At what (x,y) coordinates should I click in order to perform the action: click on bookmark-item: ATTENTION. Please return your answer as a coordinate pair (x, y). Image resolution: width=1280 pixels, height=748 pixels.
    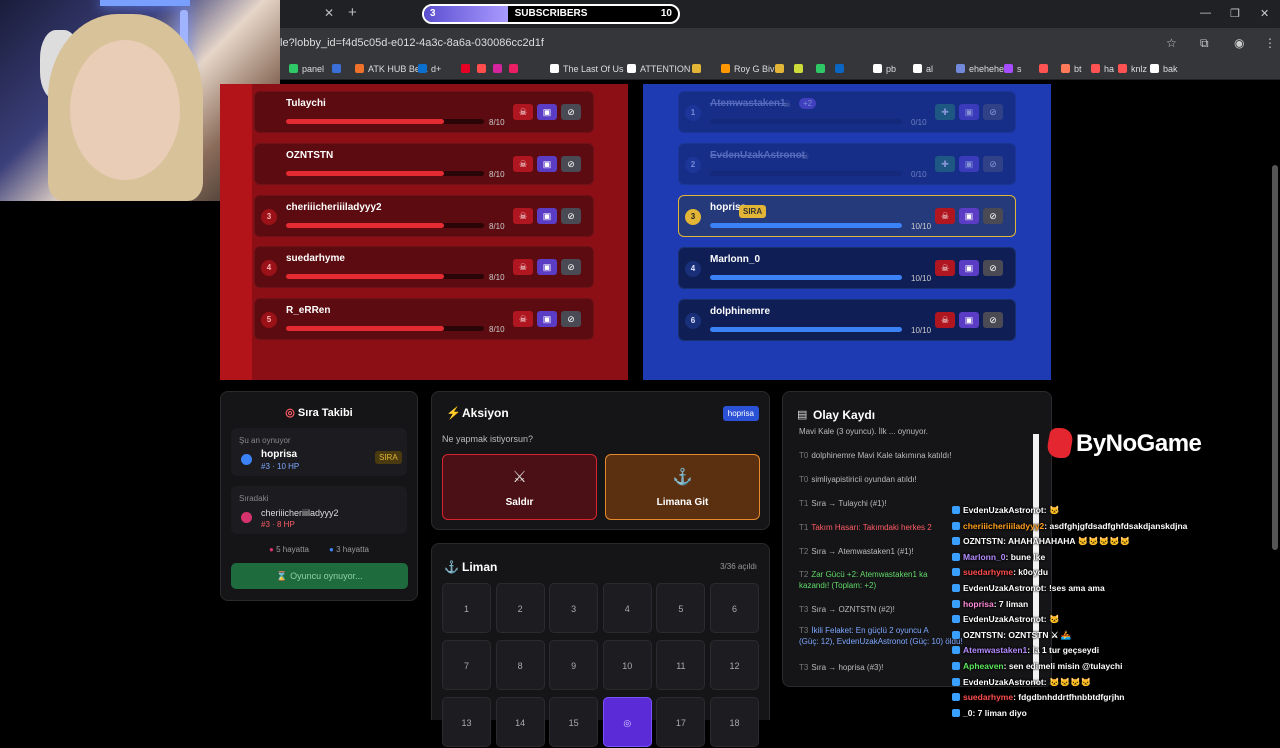
    Looking at the image, I should click on (658, 69).